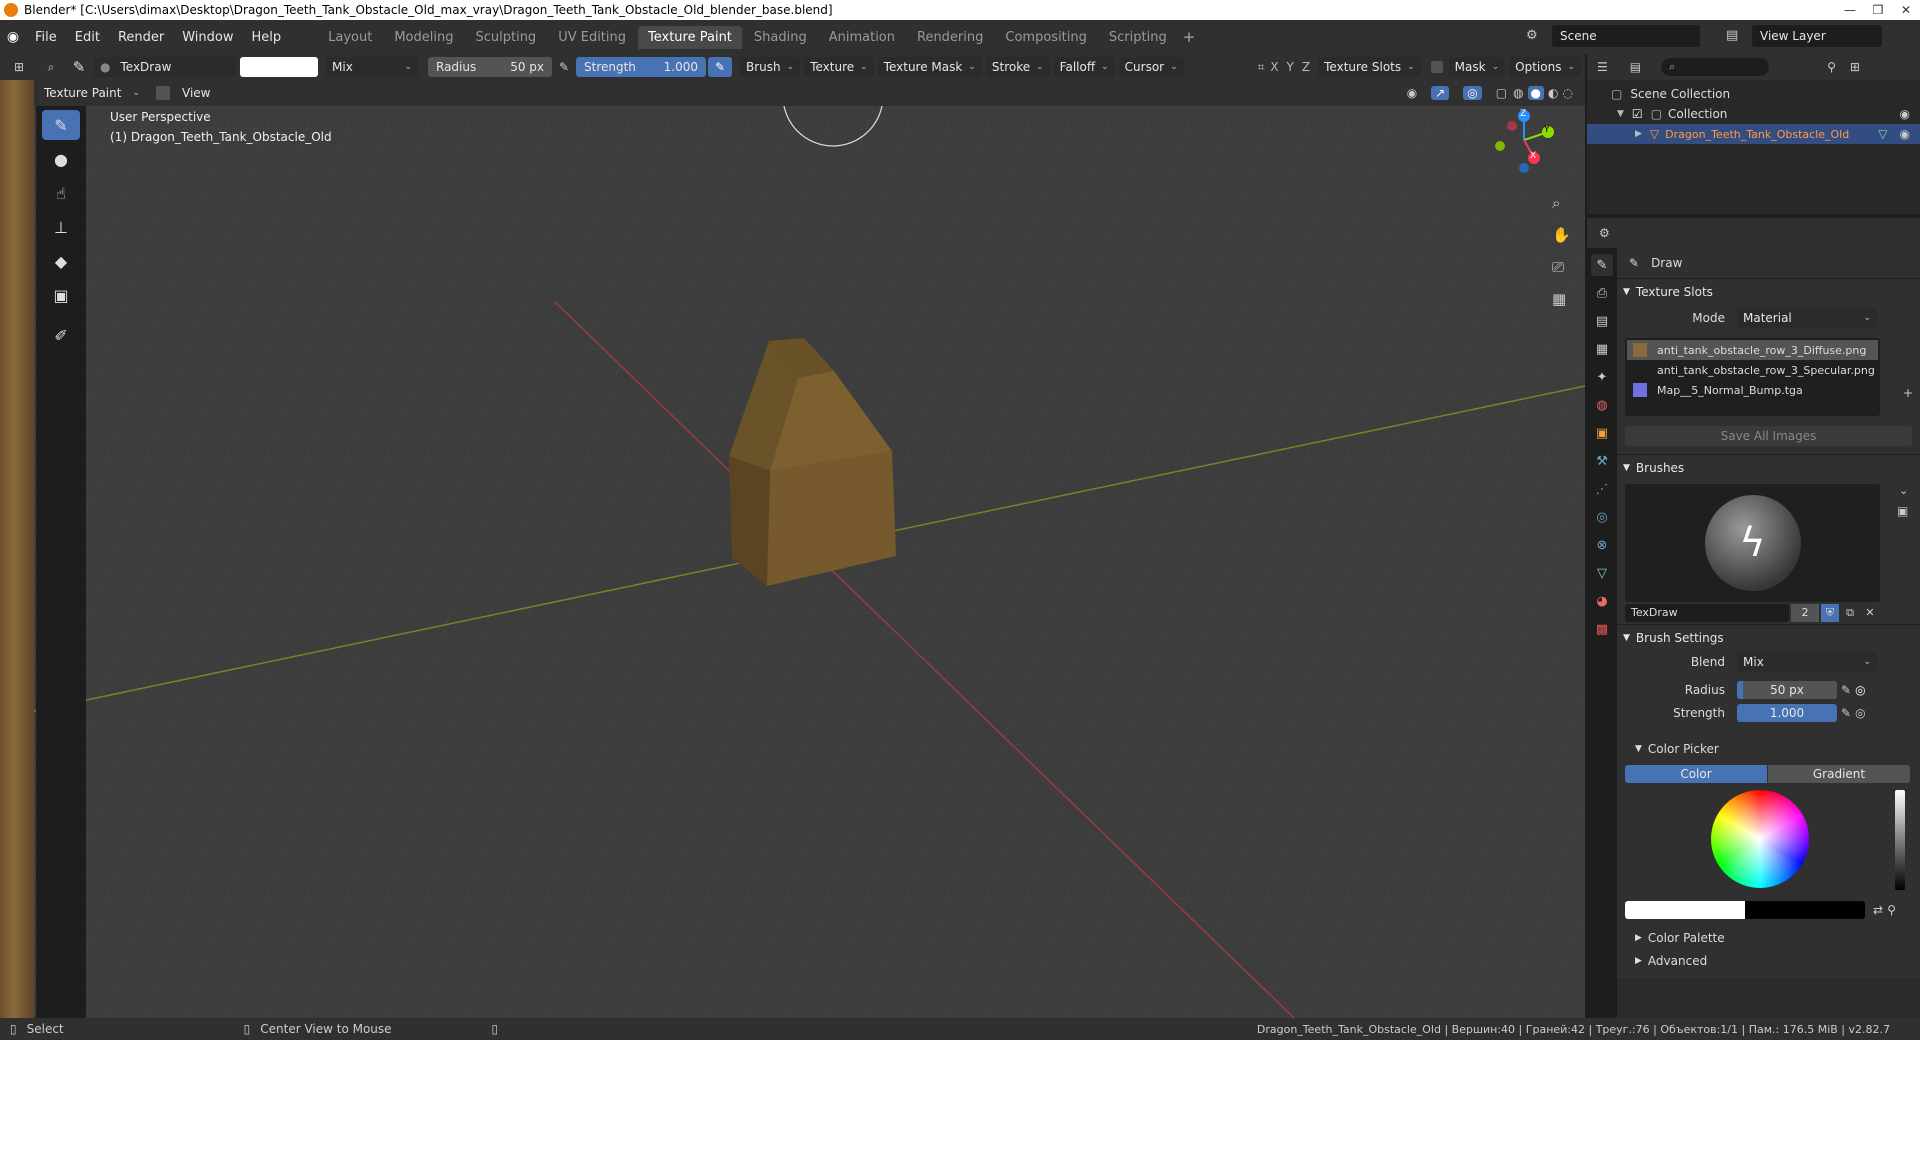 The image size is (1920, 1158). Describe the element at coordinates (1536, 93) in the screenshot. I see `solid-shading-icon: ●` at that location.